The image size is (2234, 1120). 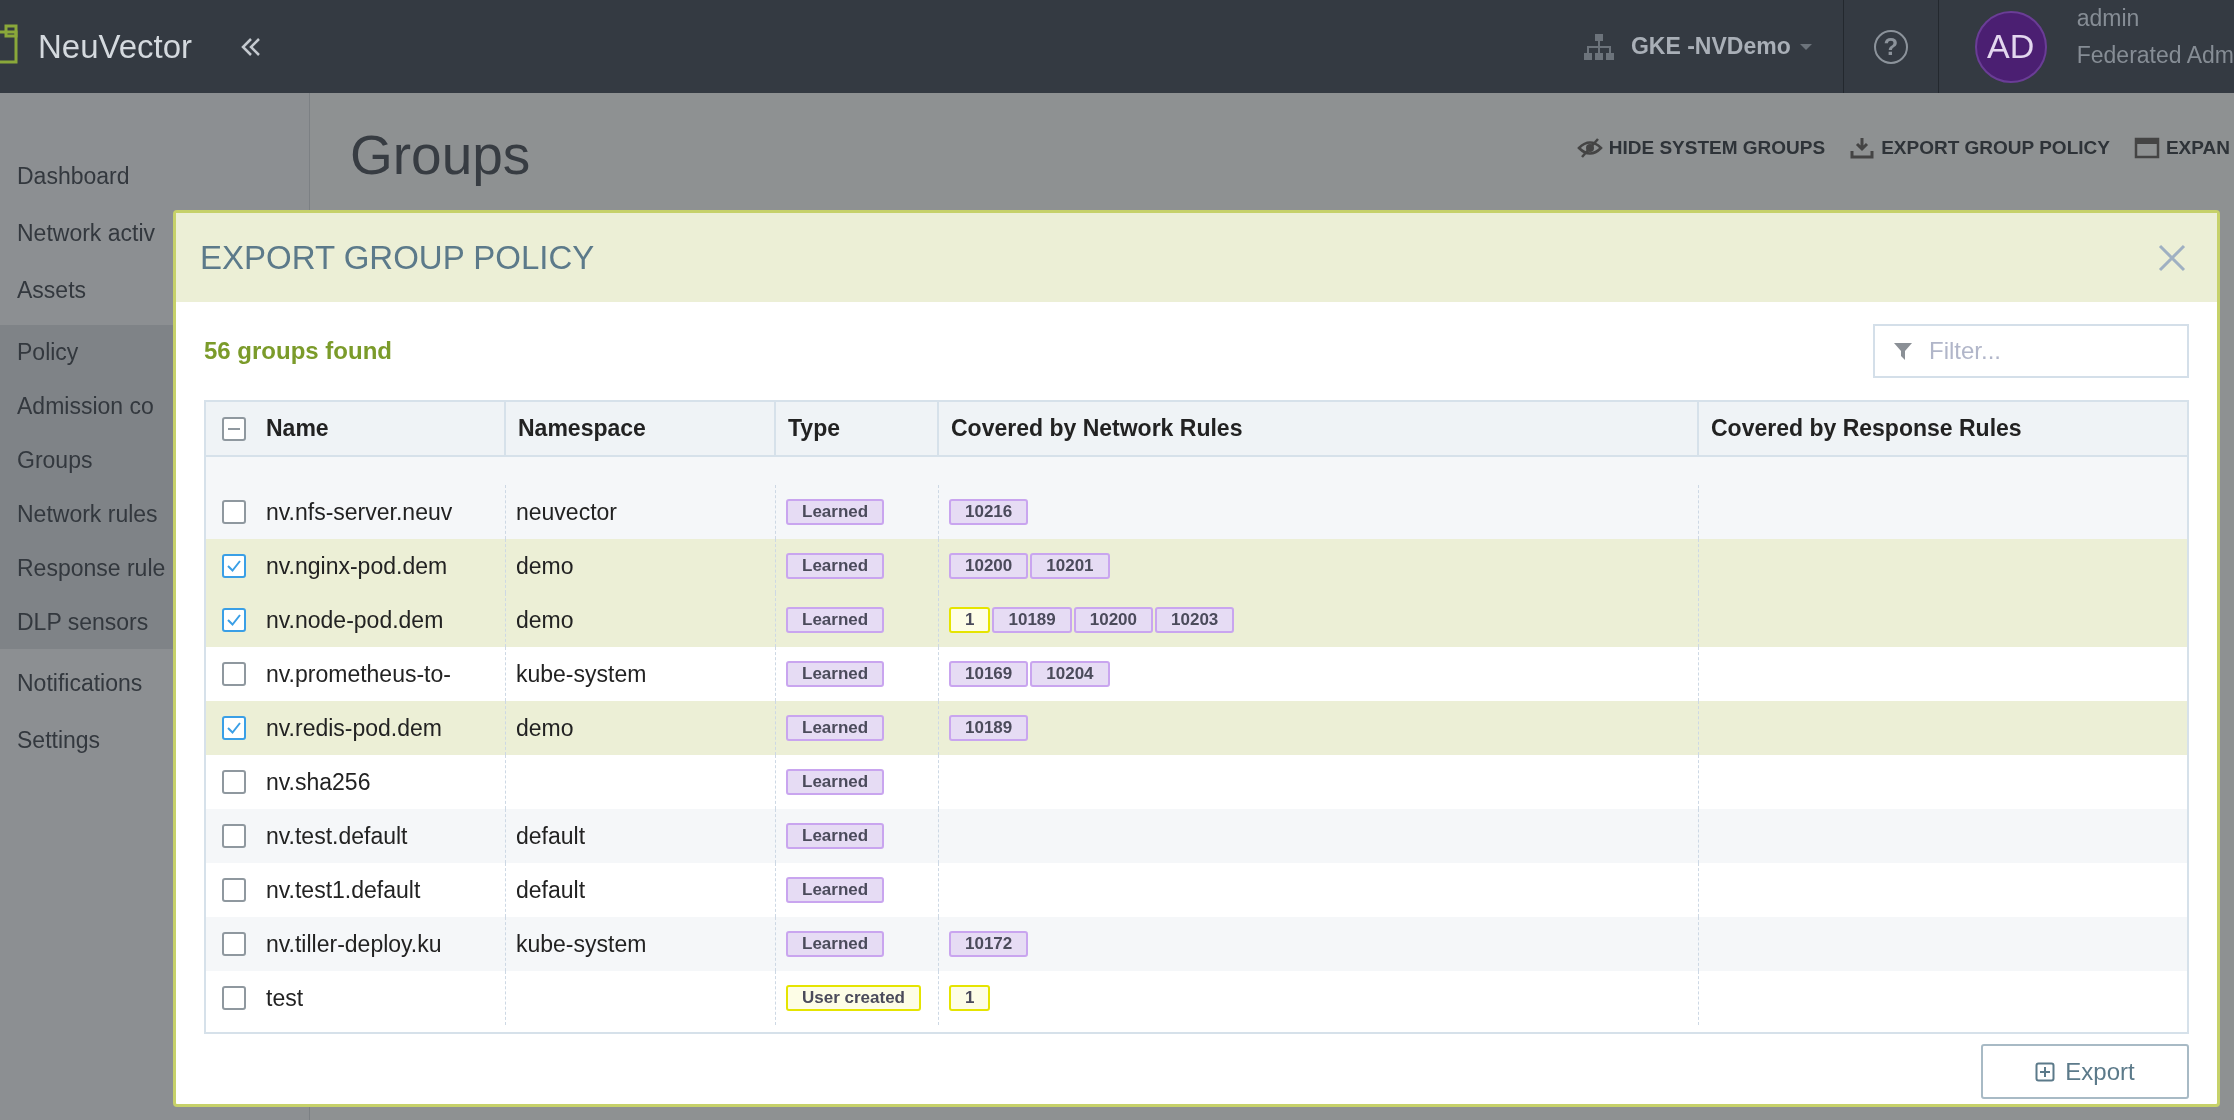 I want to click on window-icon, so click(x=2146, y=148).